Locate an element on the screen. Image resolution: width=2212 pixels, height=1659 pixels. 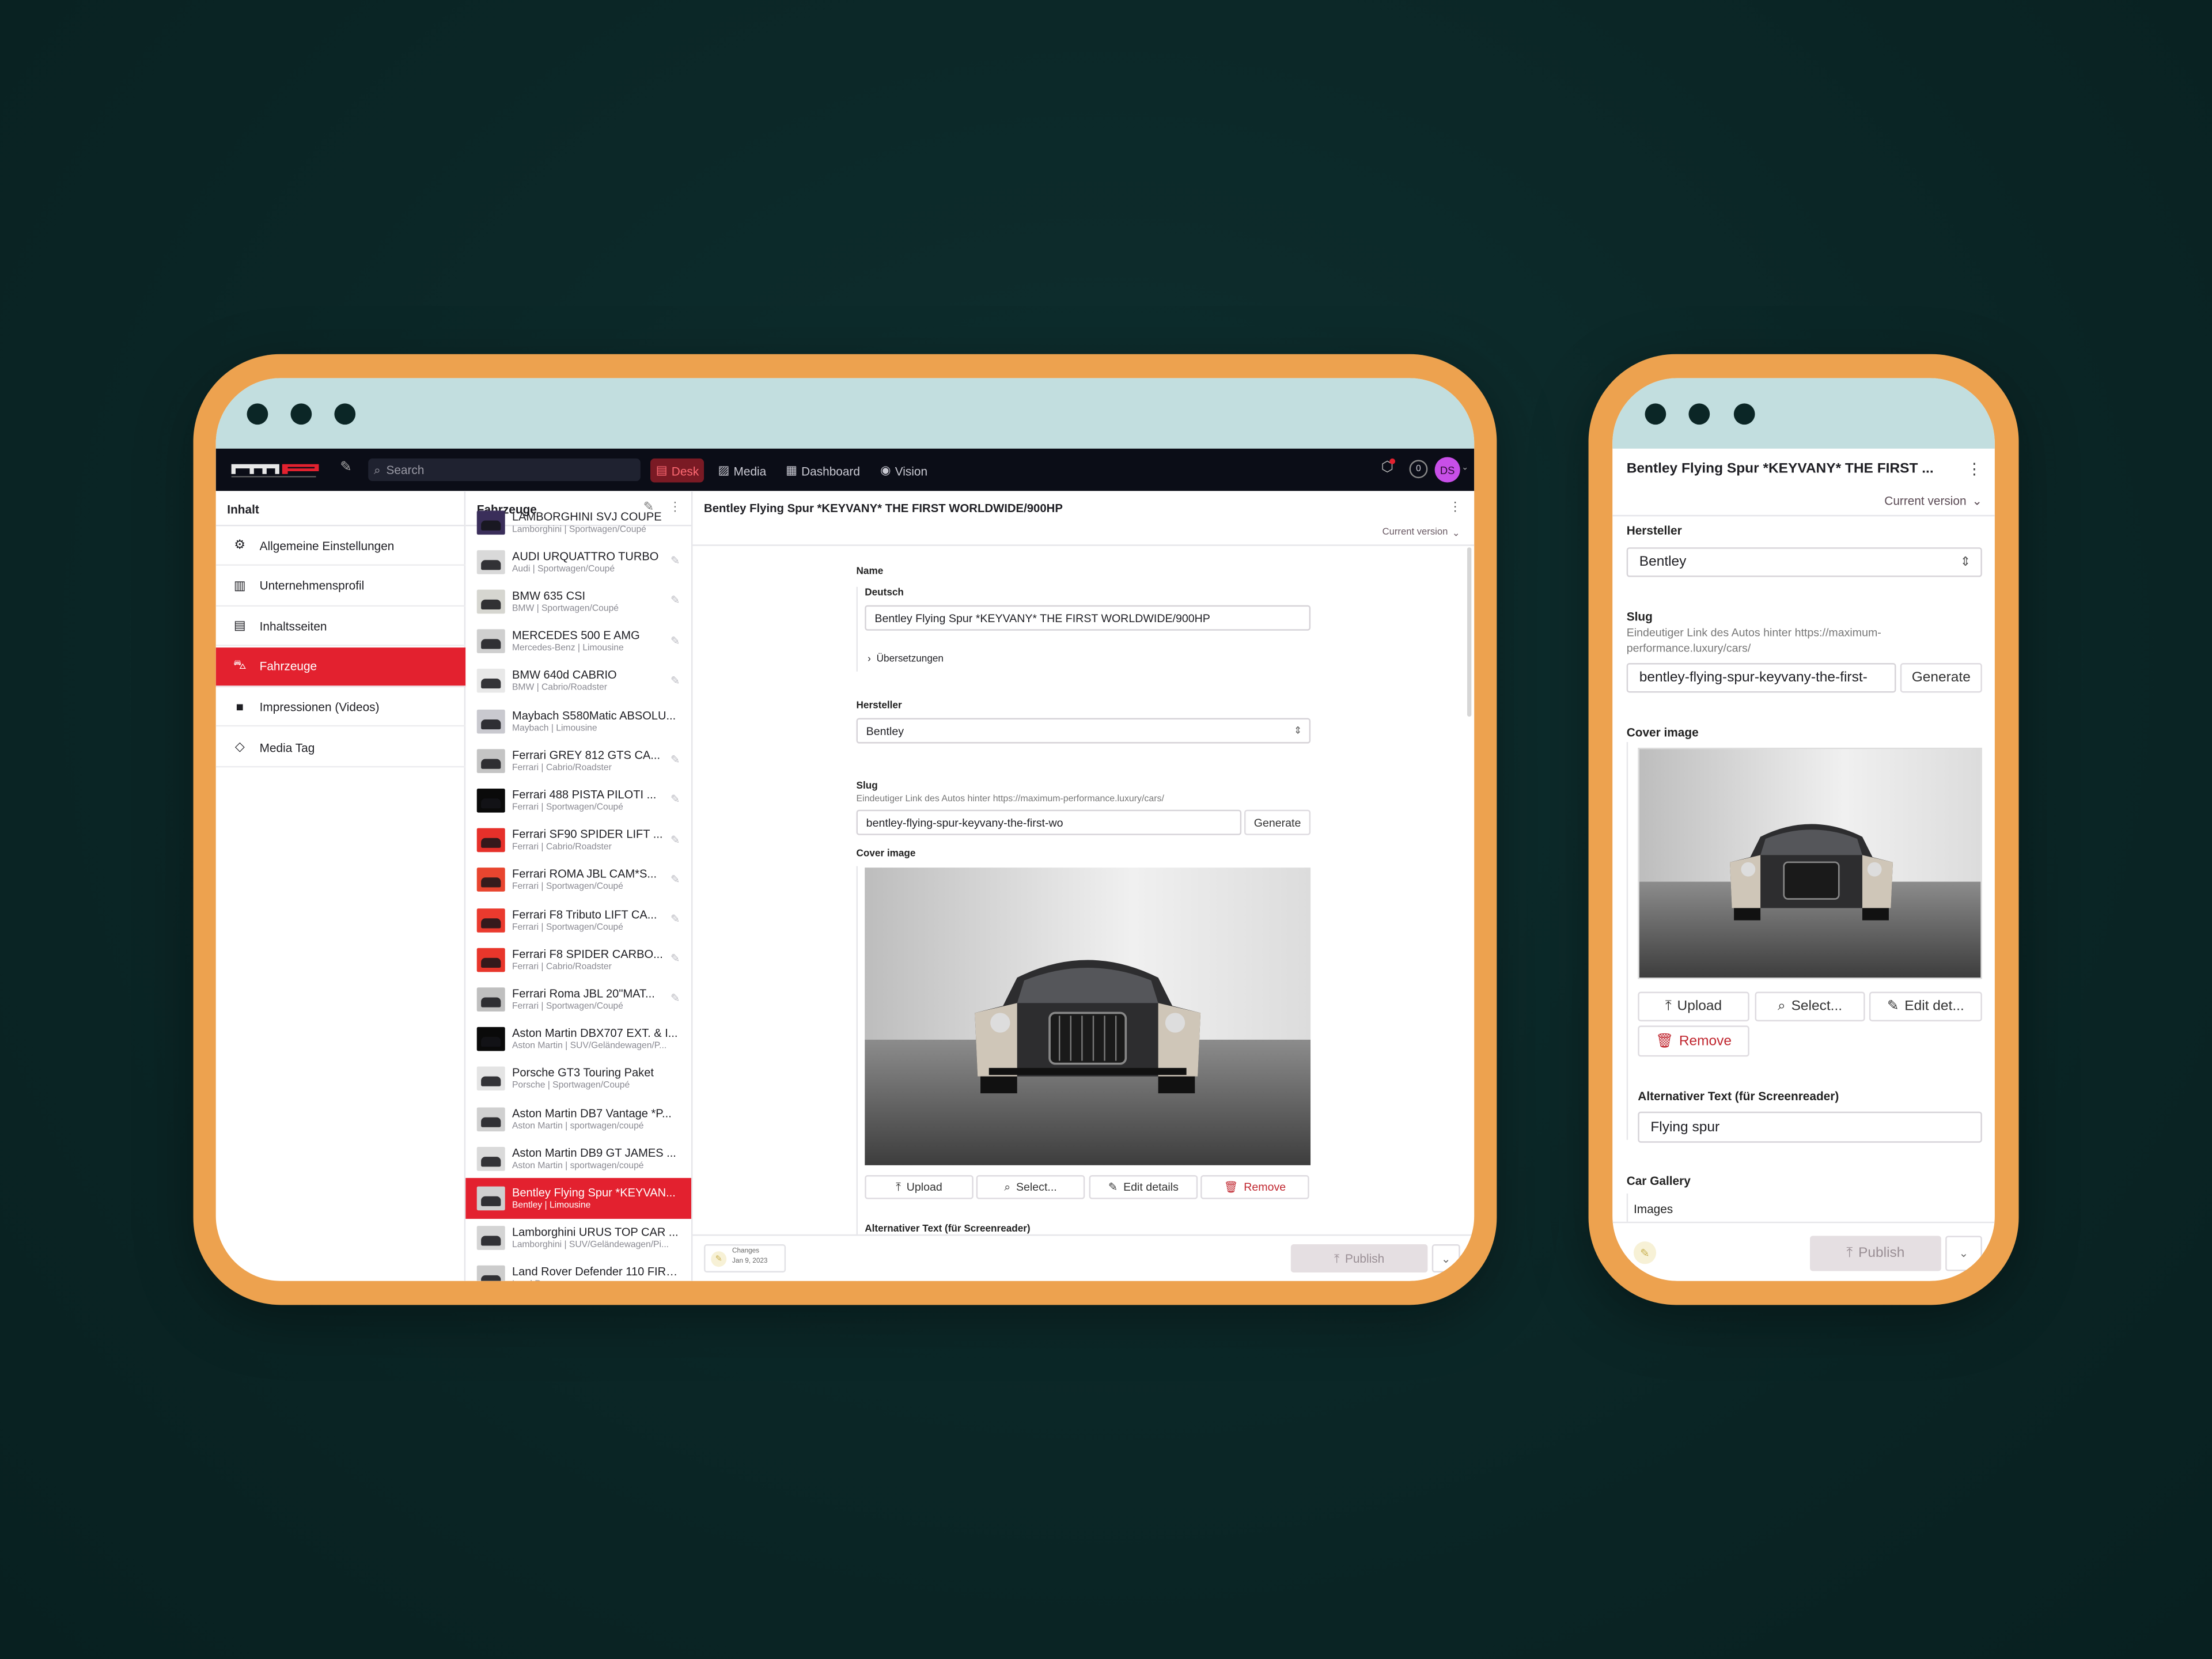
logo is located at coordinates (275, 469).